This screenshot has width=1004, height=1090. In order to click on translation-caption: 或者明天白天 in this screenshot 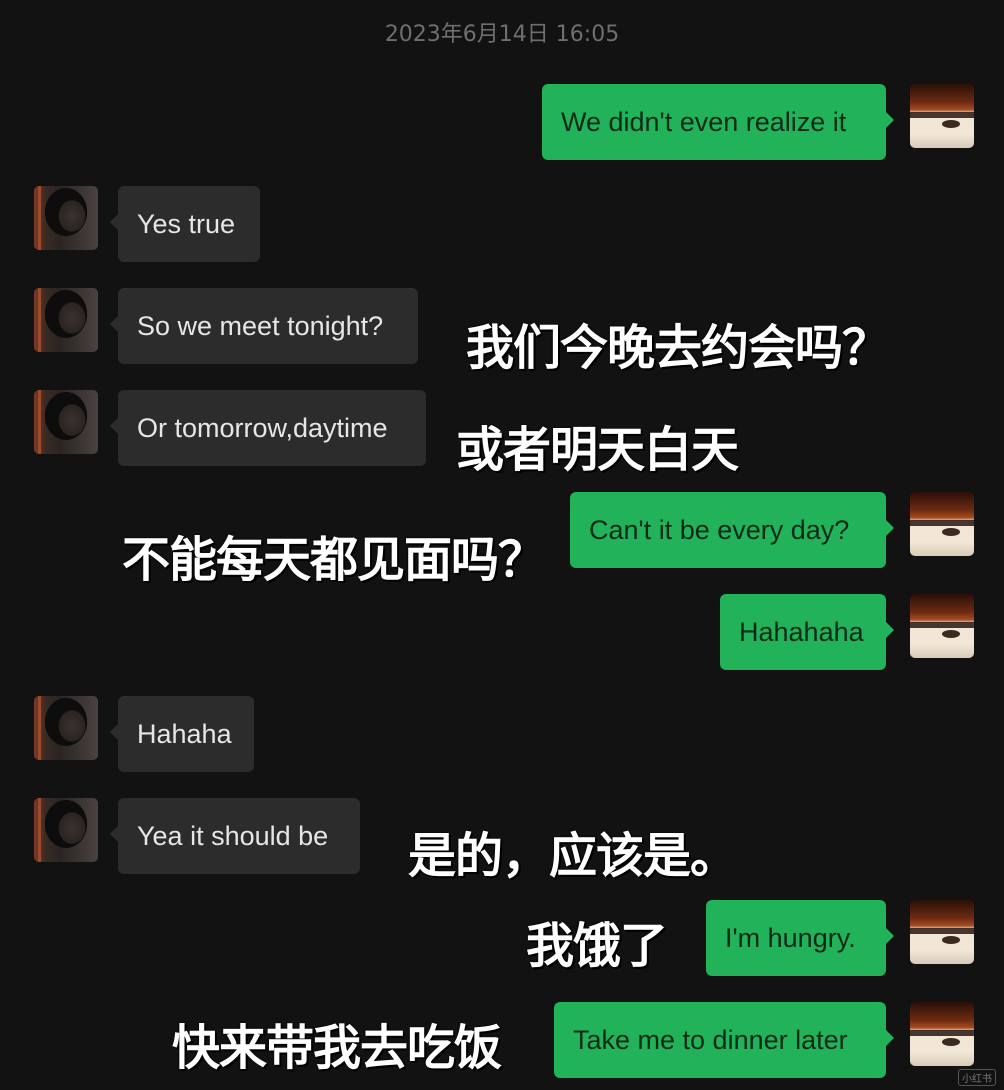, I will do `click(597, 450)`.